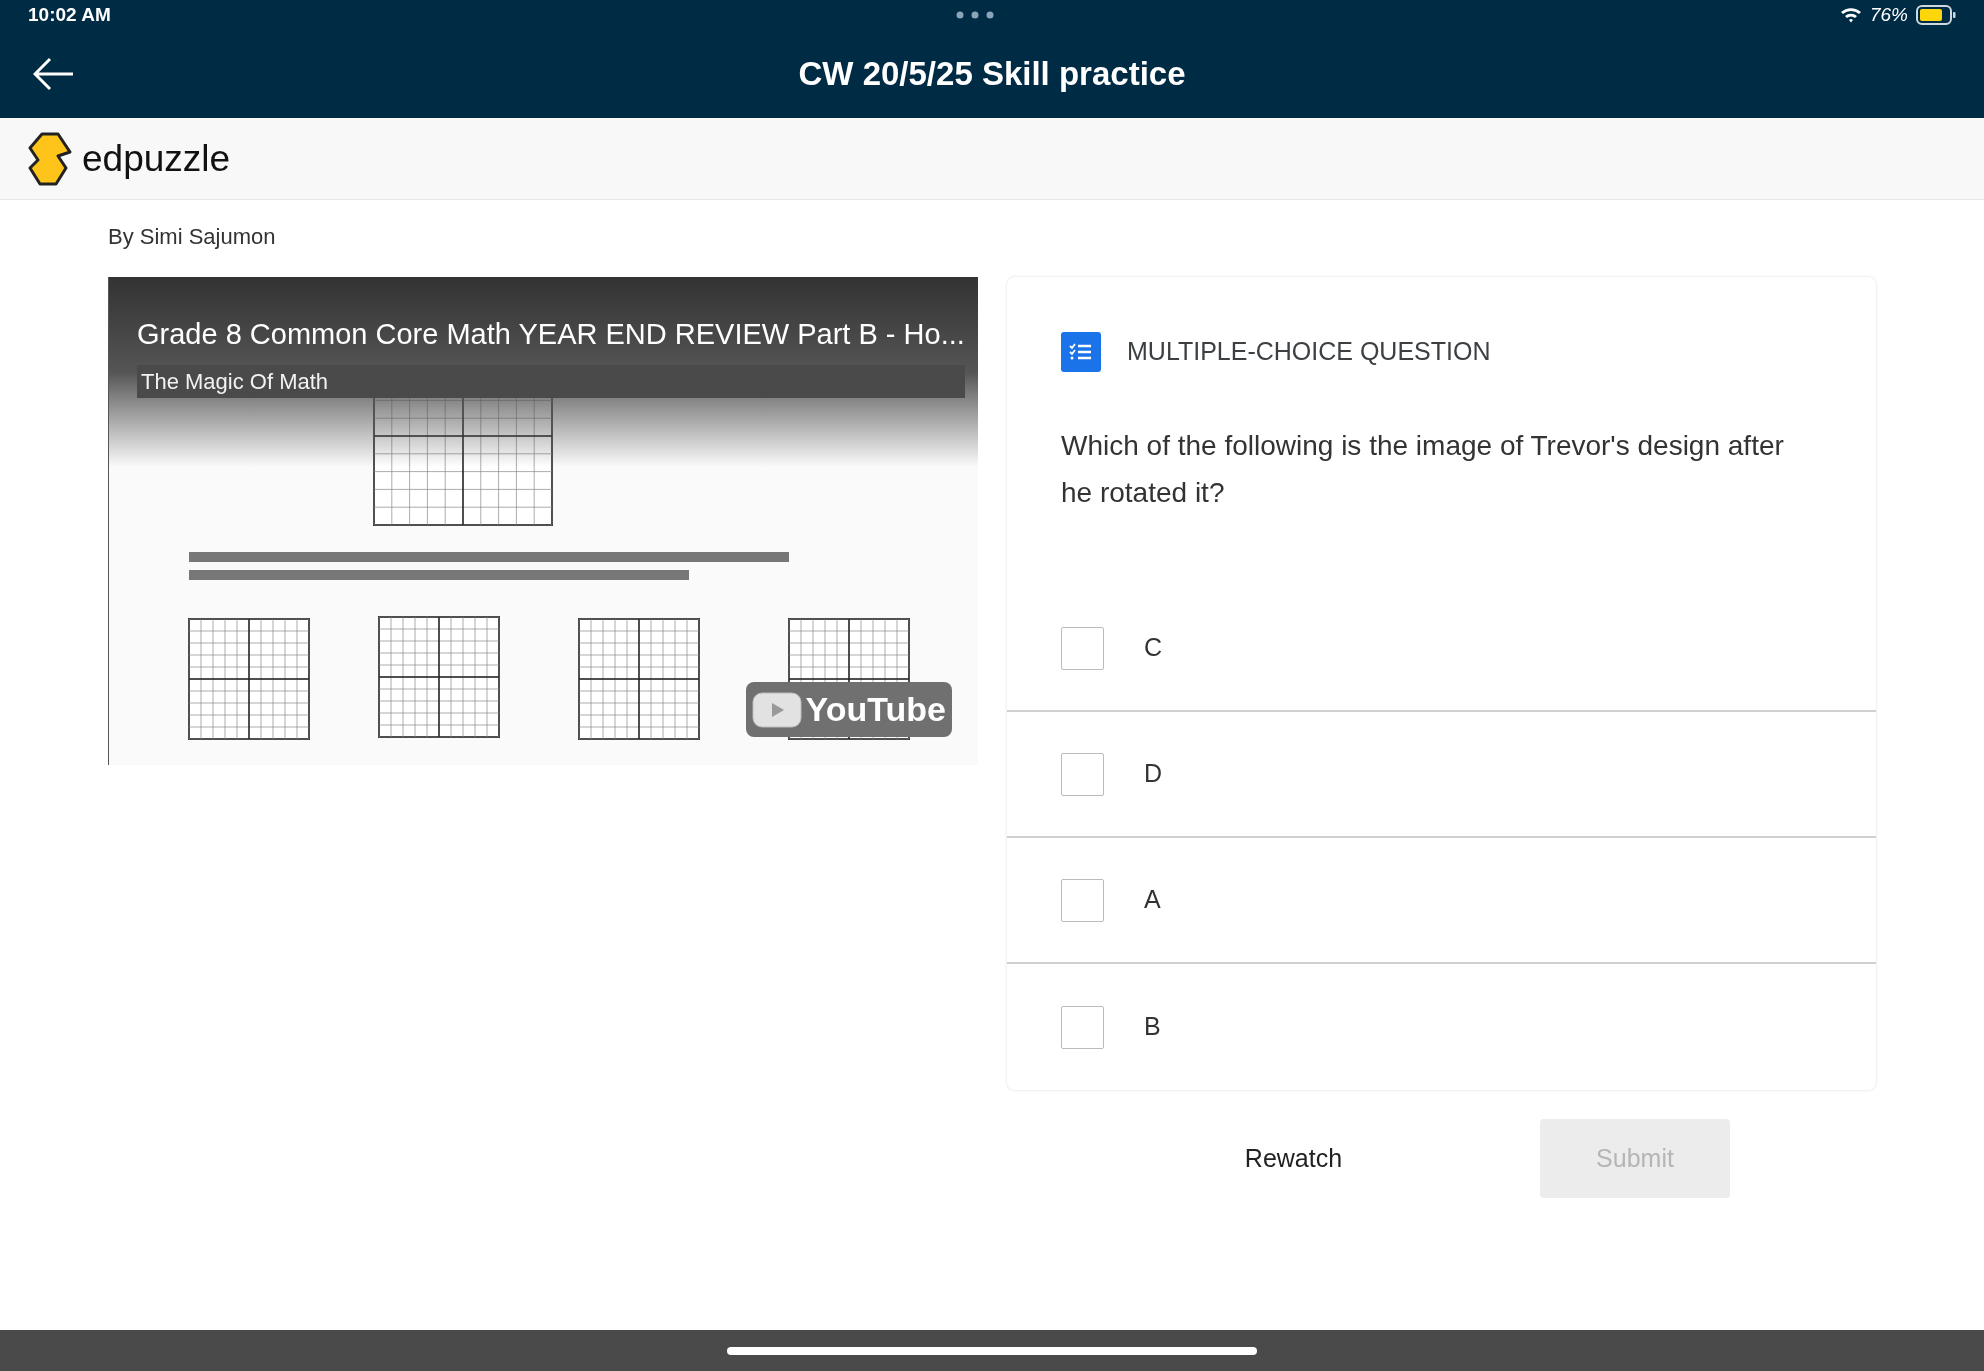 This screenshot has width=1984, height=1371. Describe the element at coordinates (875, 709) in the screenshot. I see `video-logo-text: YouTube` at that location.